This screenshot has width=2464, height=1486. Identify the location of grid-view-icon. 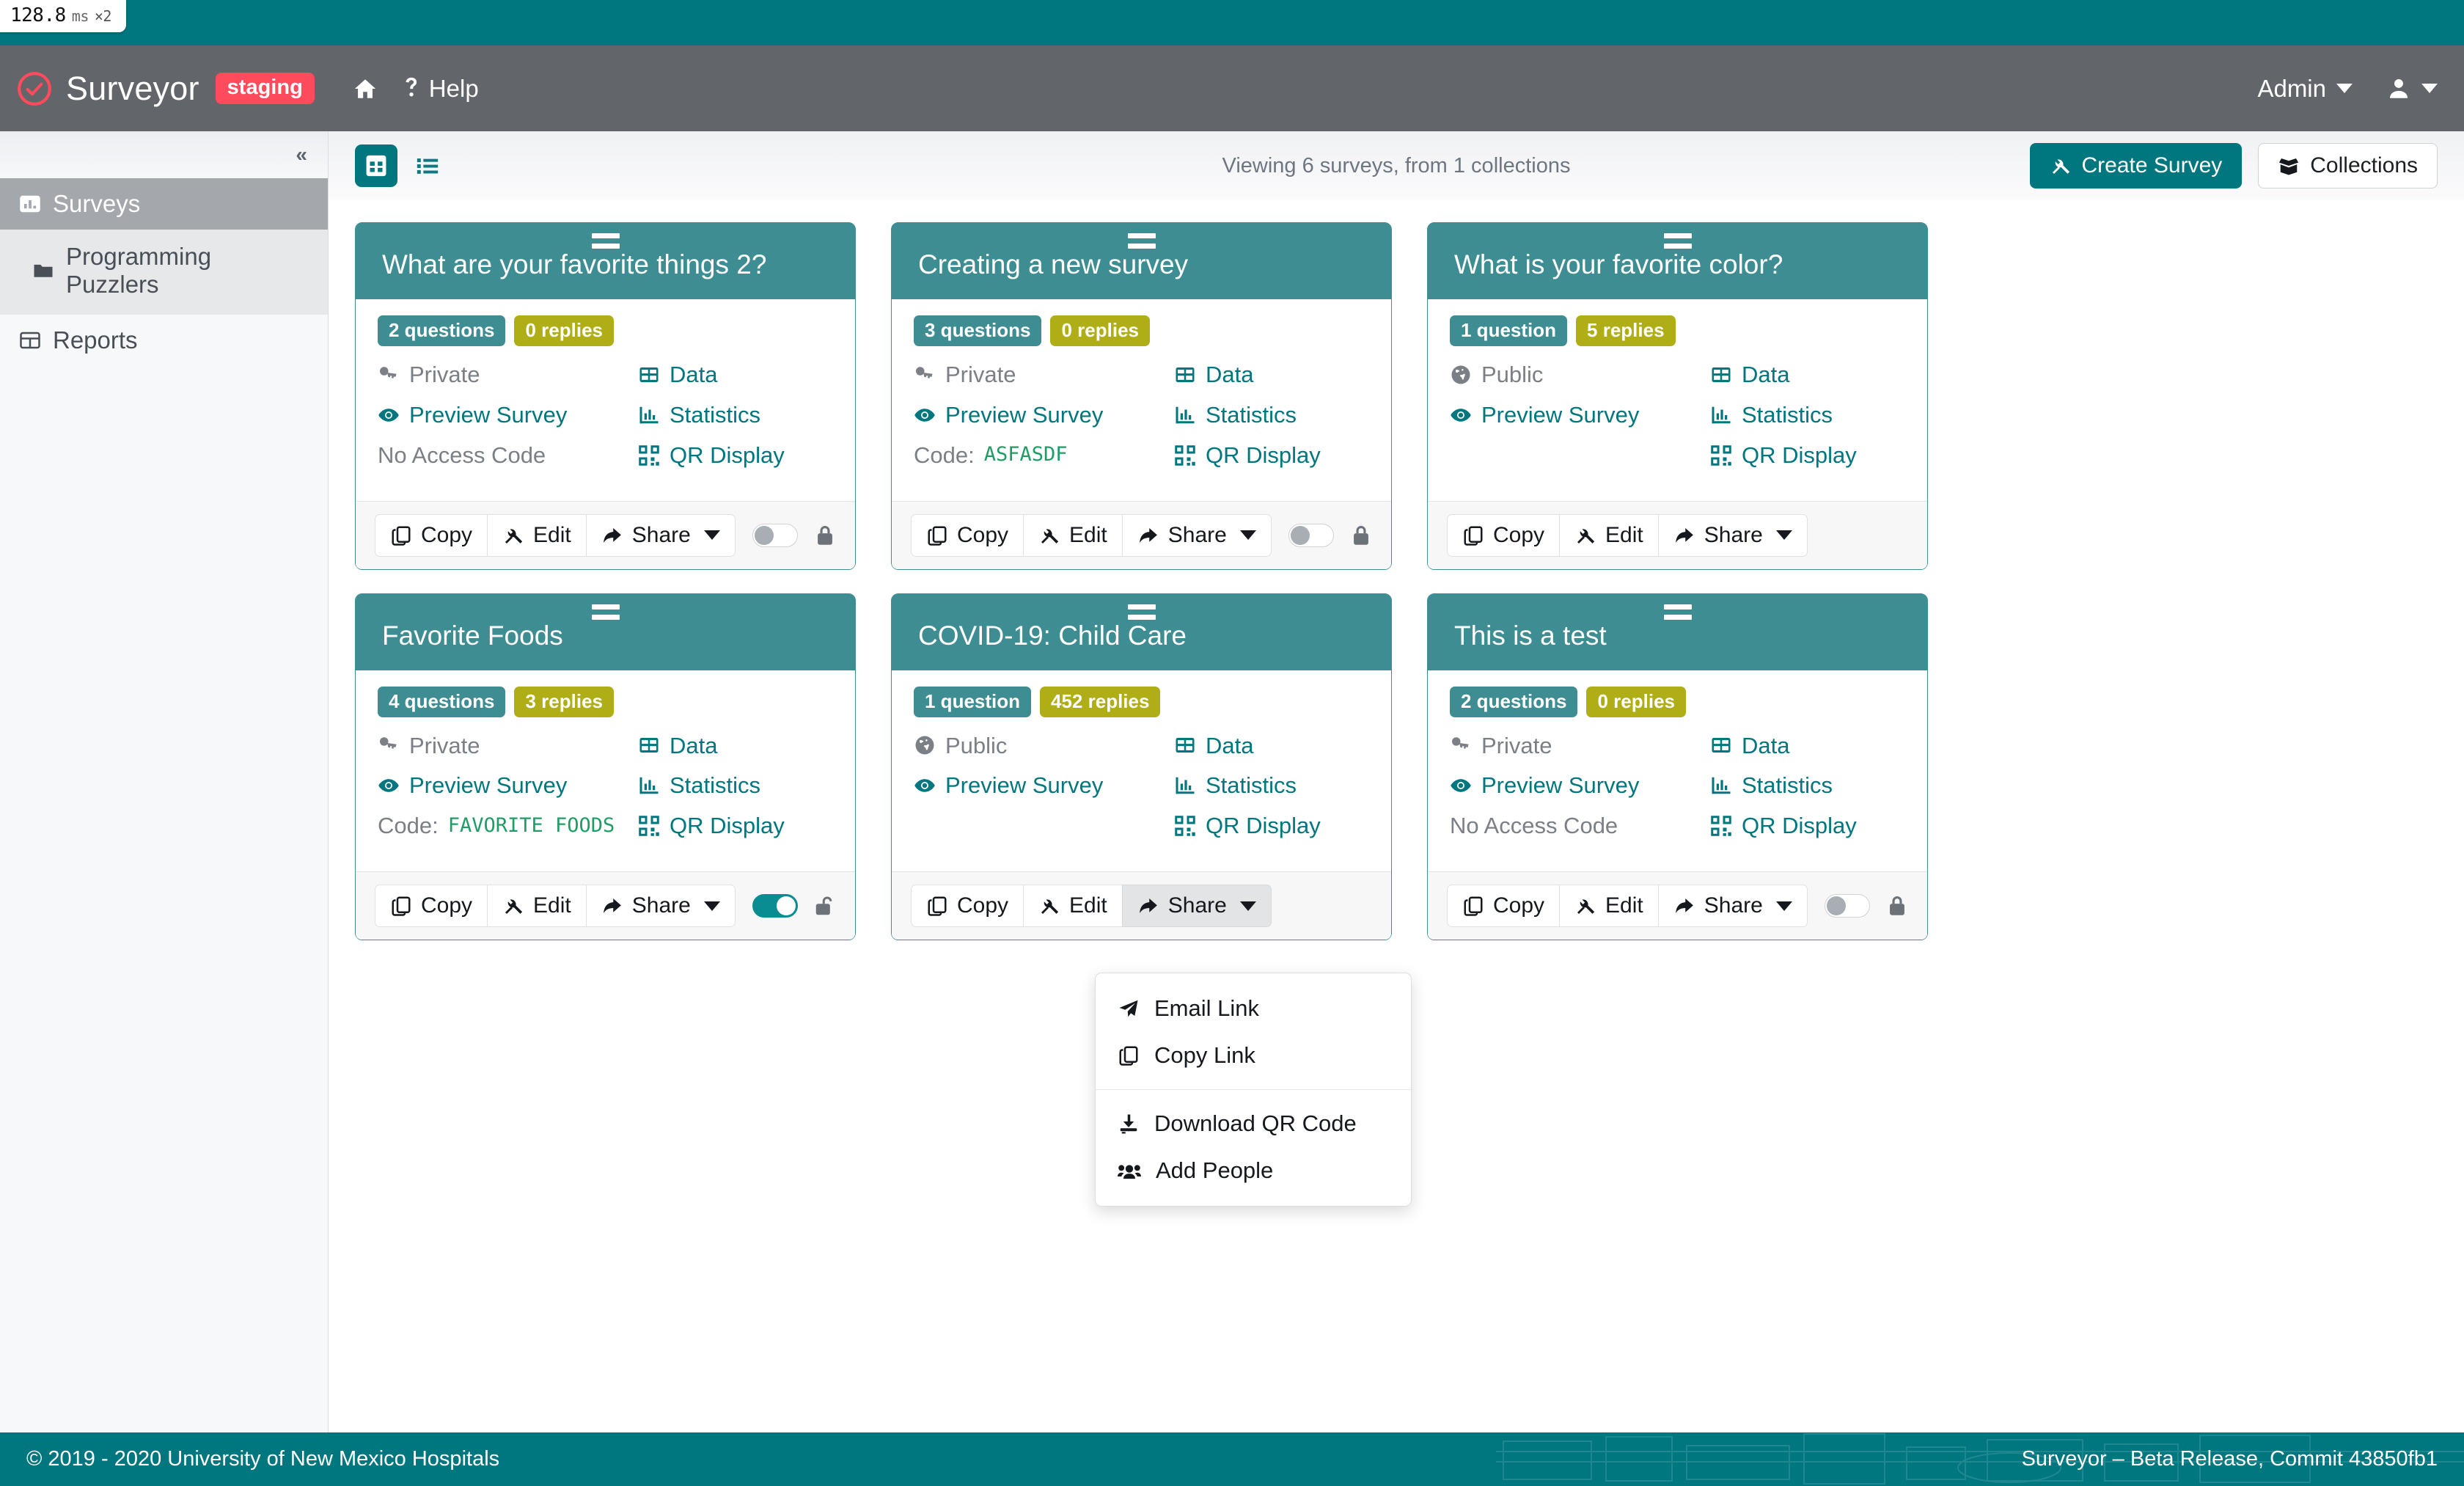
(376, 165).